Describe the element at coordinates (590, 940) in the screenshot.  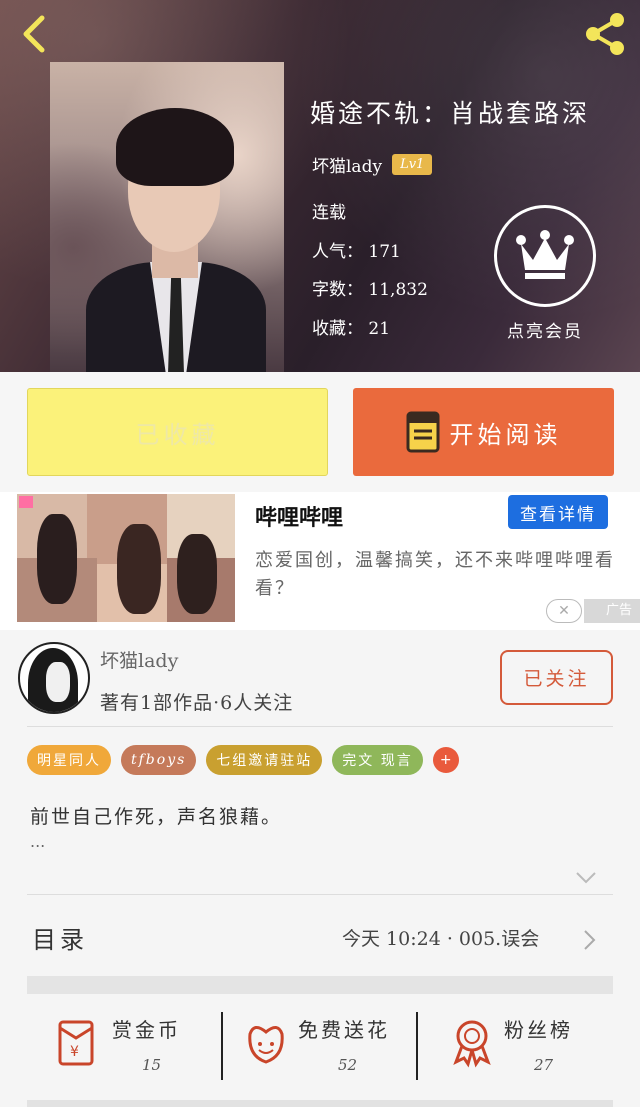
I see `chevron-right-icon` at that location.